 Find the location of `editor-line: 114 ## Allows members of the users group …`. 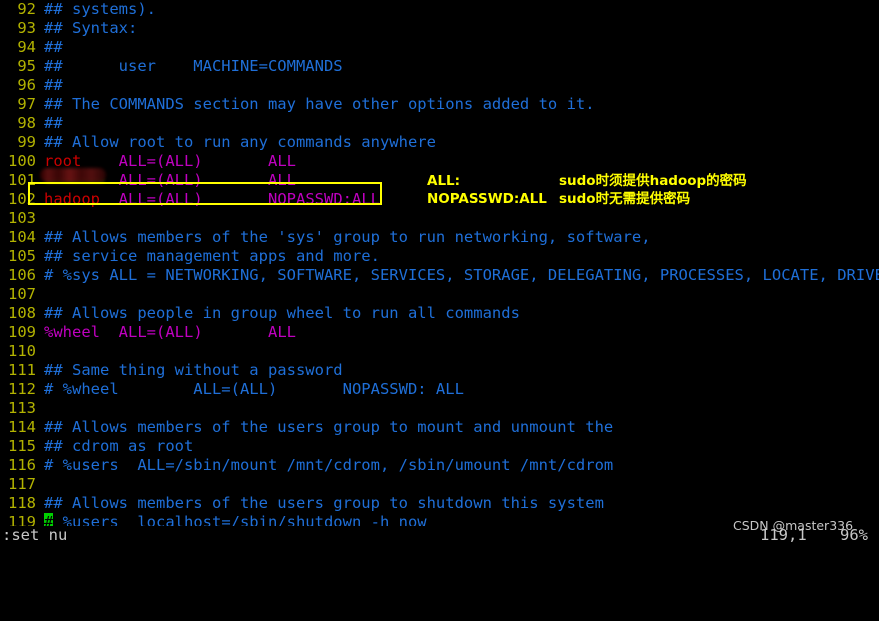

editor-line: 114 ## Allows members of the users group … is located at coordinates (439, 427).